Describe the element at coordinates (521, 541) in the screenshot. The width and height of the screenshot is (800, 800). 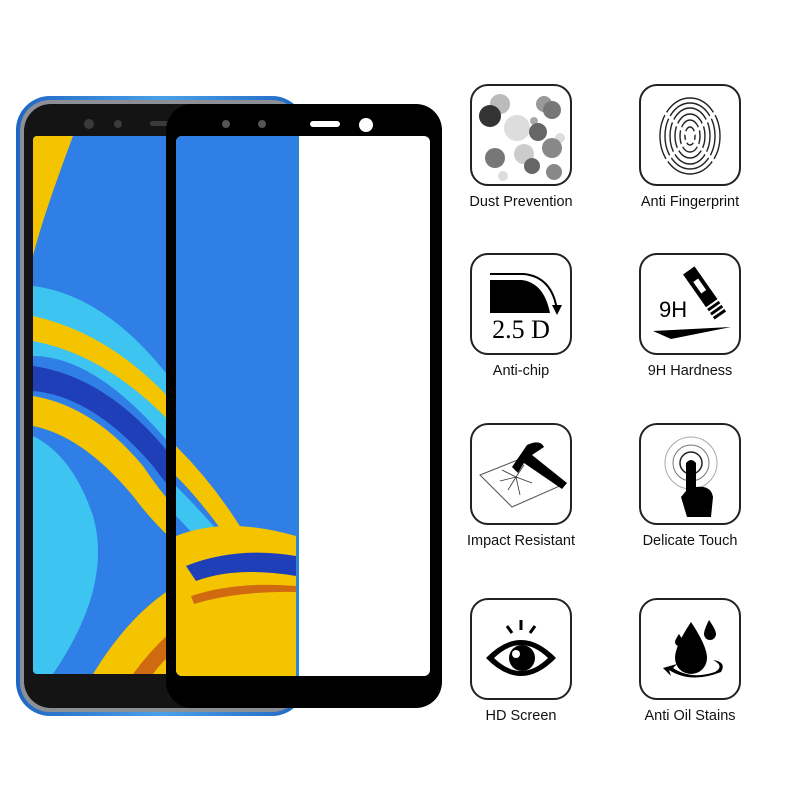
I see `feature-label: Impact Resistant` at that location.